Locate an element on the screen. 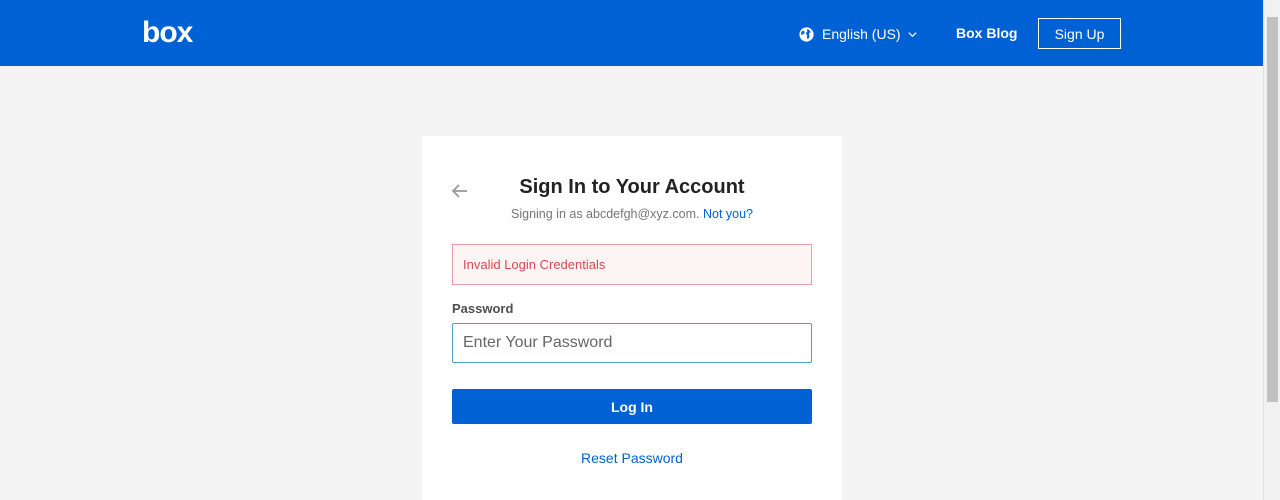 This screenshot has height=500, width=1280. reset-password-link: Reset Password is located at coordinates (632, 458).